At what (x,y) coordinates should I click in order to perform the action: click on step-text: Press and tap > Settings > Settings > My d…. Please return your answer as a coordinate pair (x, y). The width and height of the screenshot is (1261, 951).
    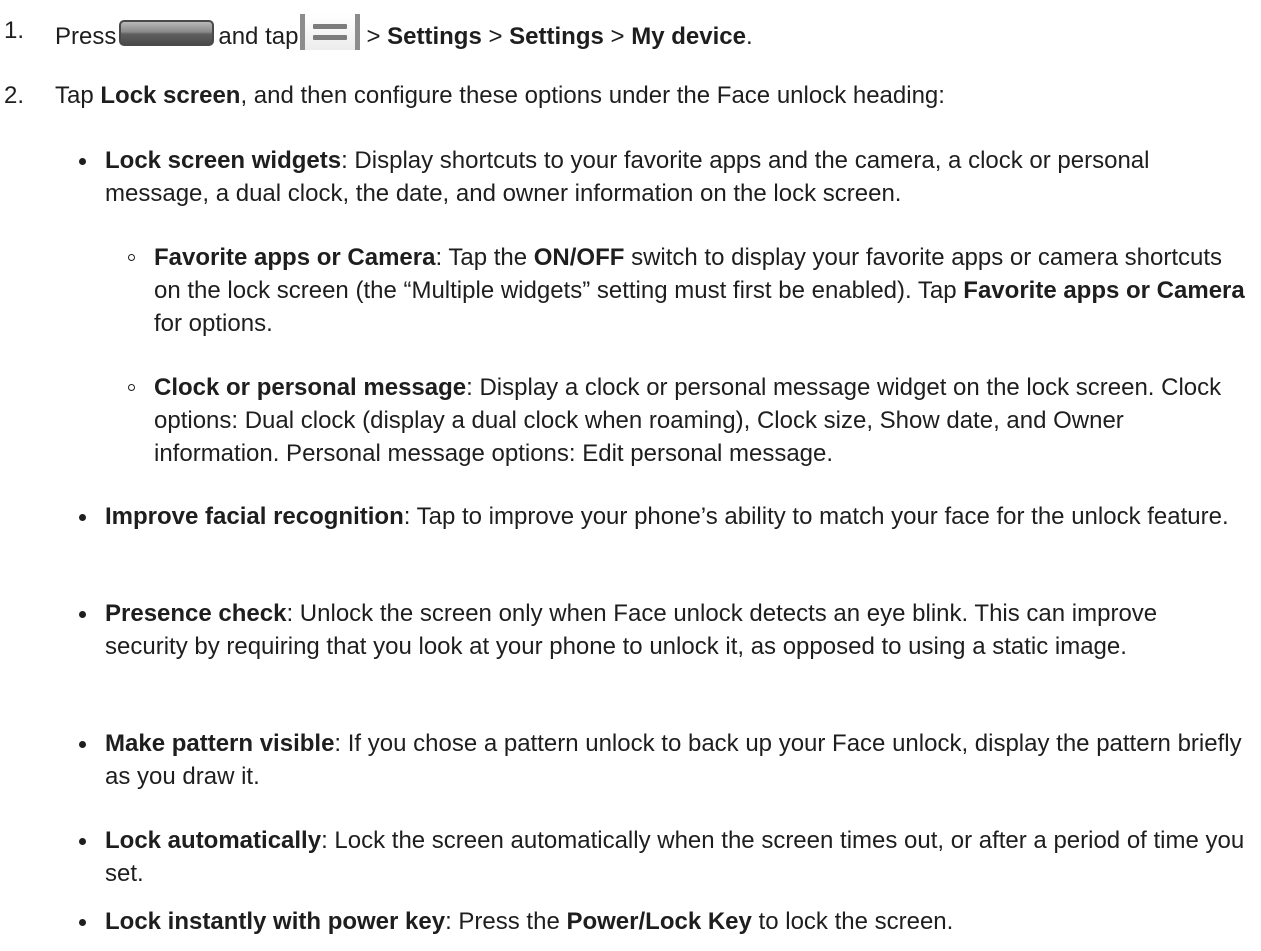
    Looking at the image, I should click on (647, 33).